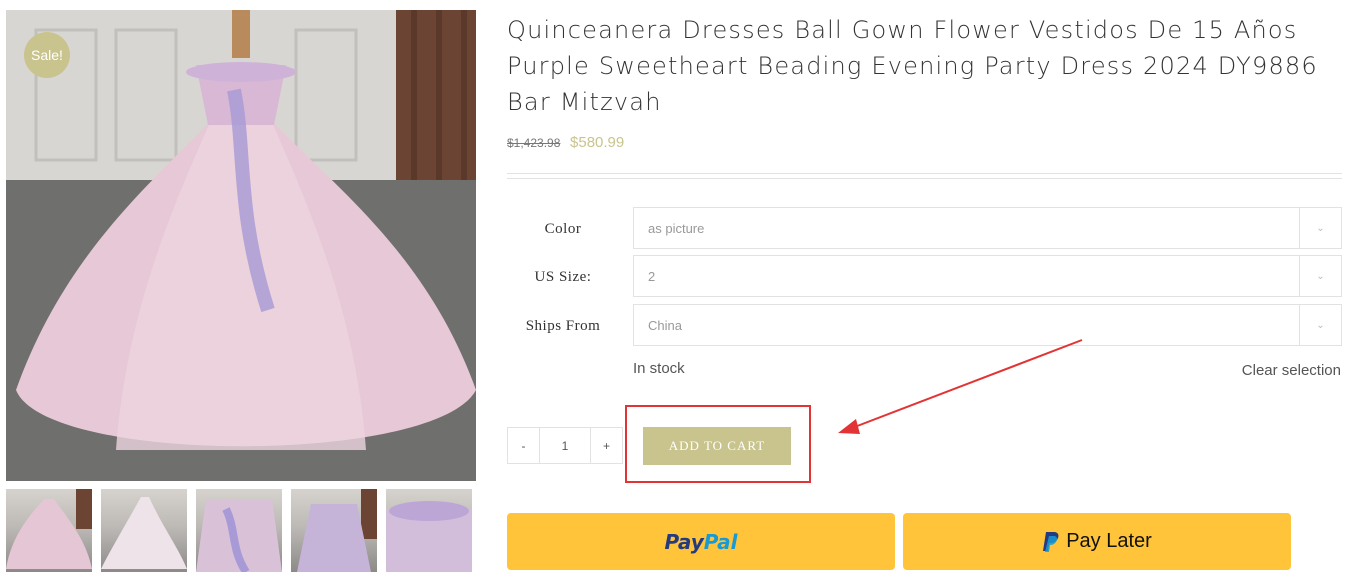  I want to click on pay-later-button: Pay Later, so click(1097, 541).